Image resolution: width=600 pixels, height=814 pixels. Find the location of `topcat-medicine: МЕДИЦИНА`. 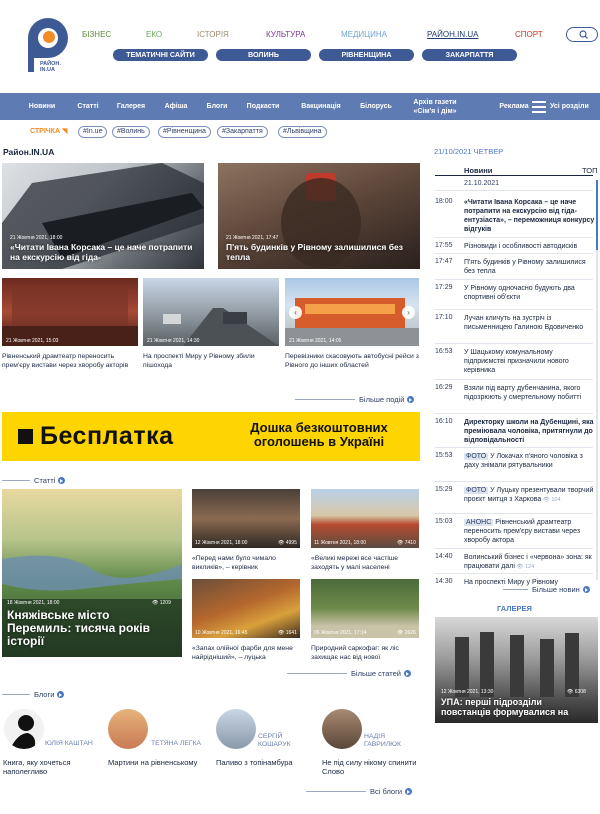

topcat-medicine: МЕДИЦИНА is located at coordinates (364, 34).